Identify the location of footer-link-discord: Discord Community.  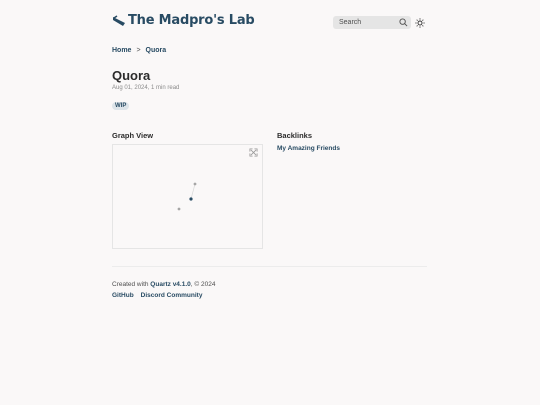
(172, 295).